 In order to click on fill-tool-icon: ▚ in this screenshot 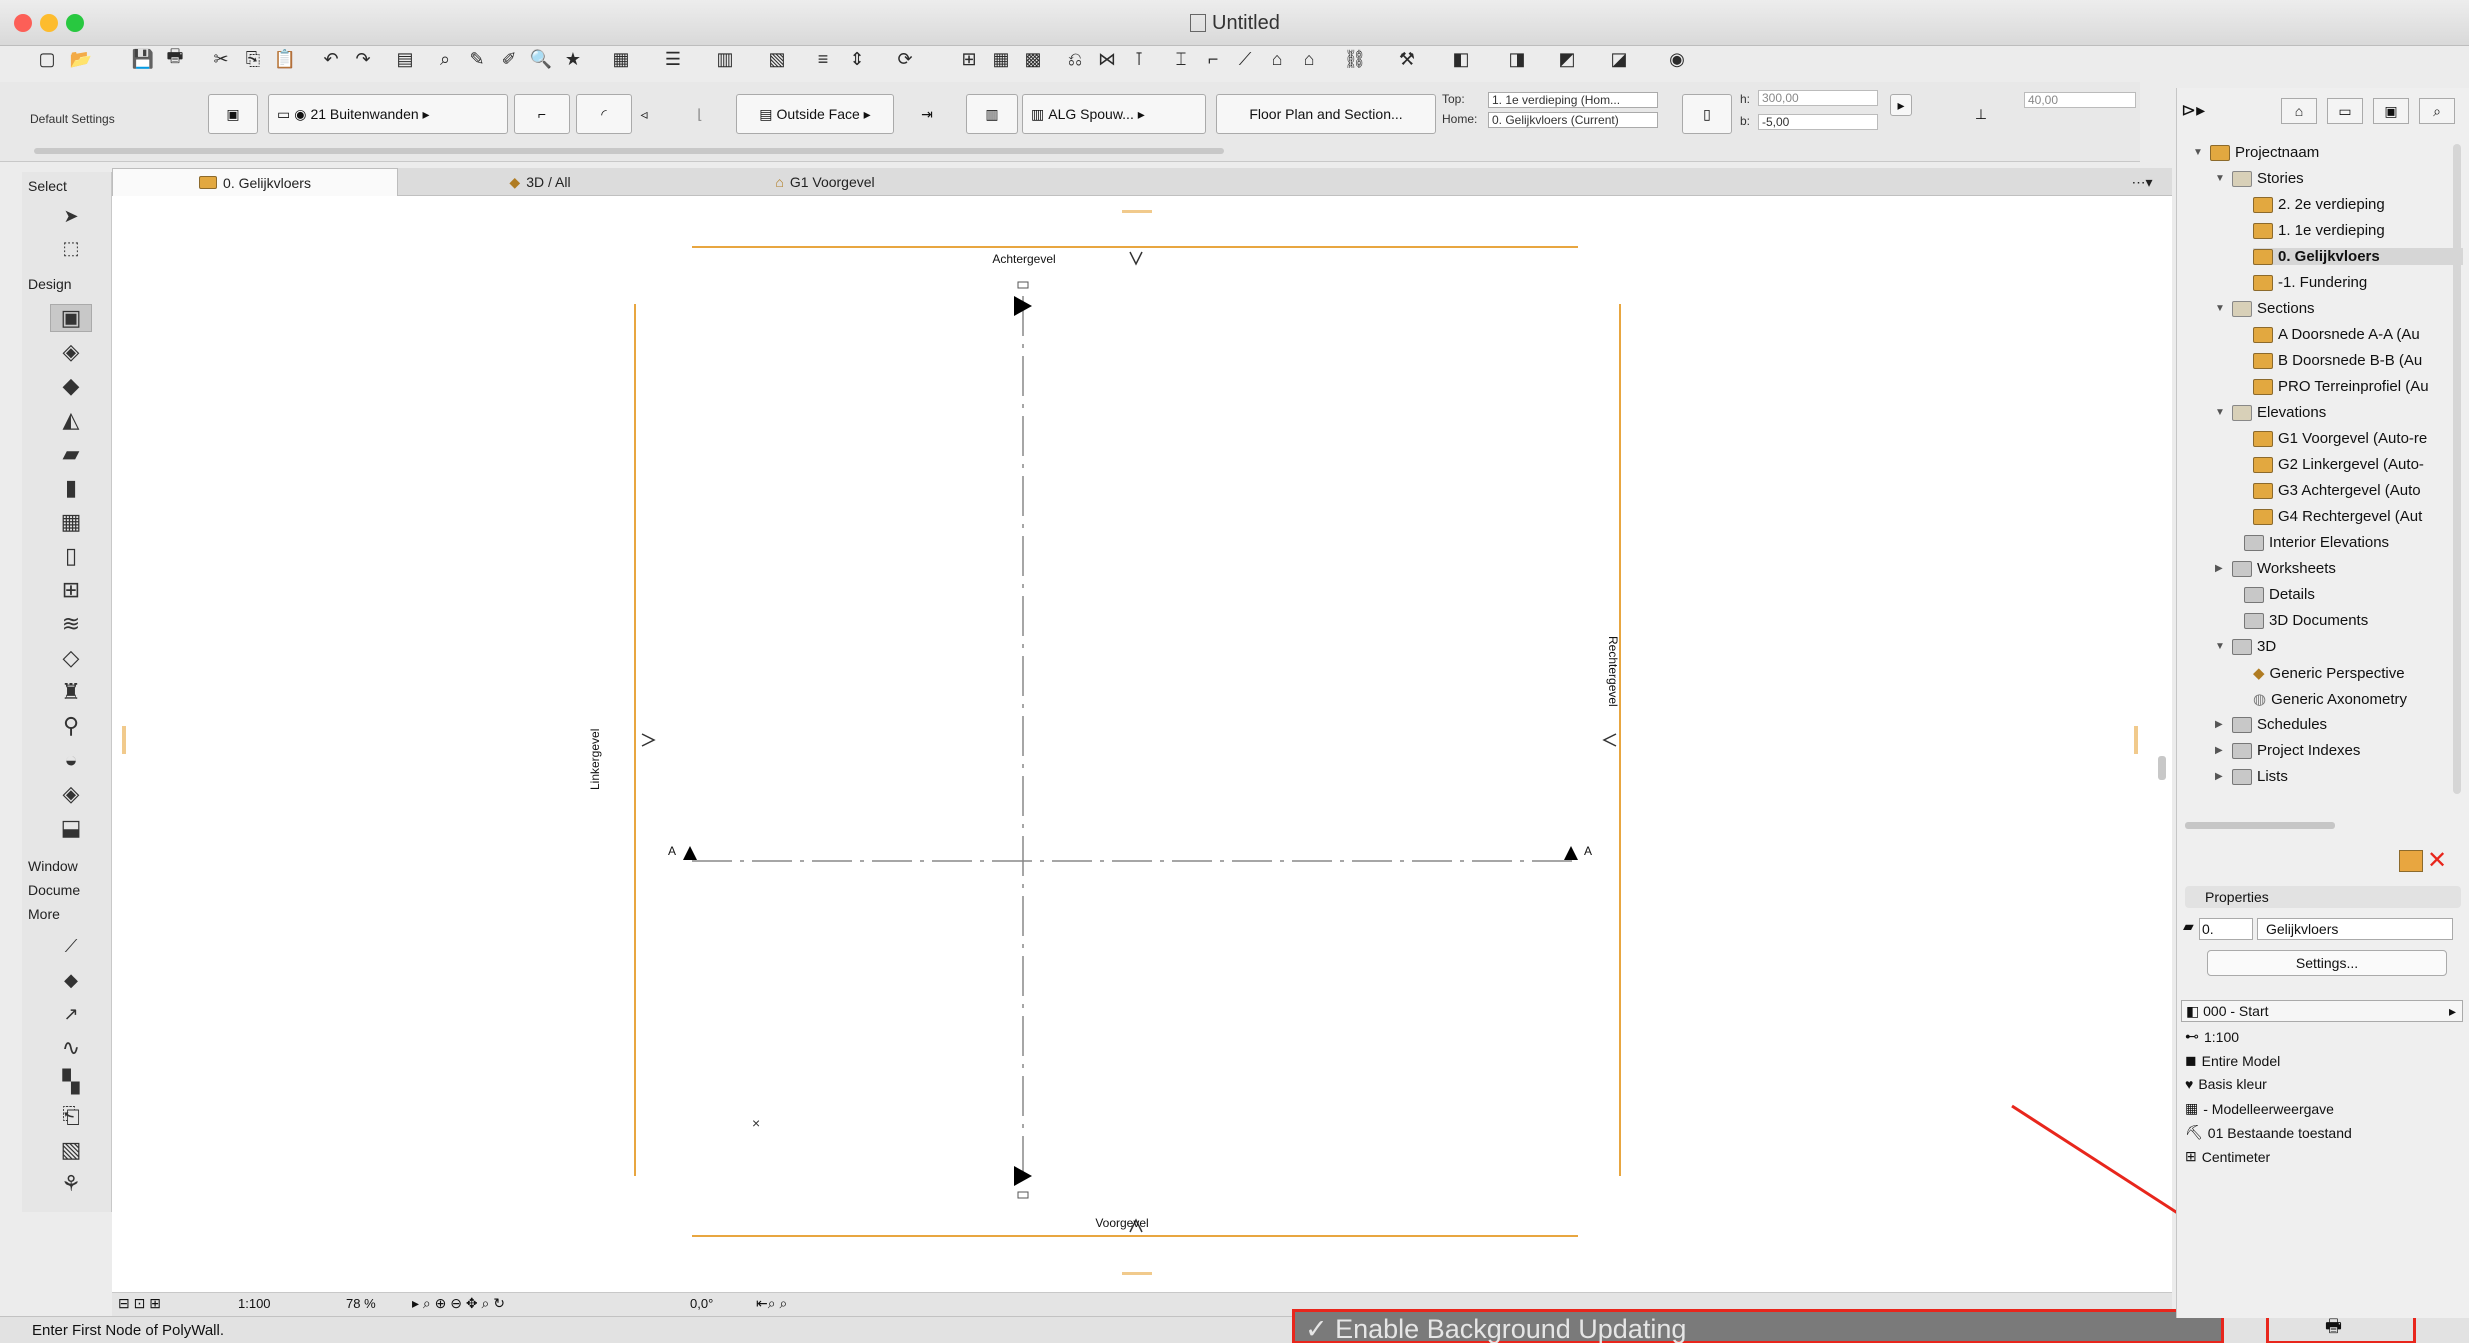, I will do `click(71, 1082)`.